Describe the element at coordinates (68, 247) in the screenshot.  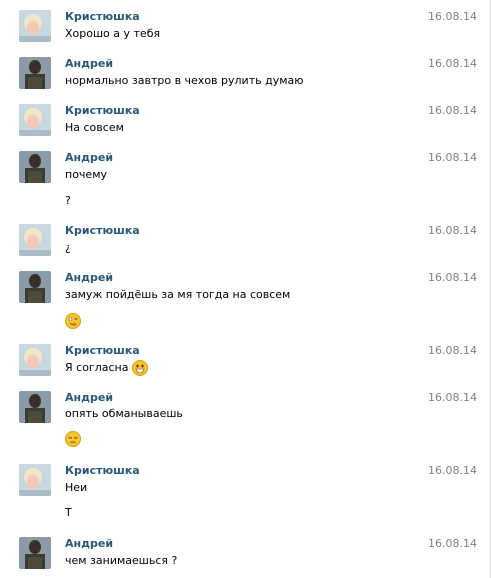
I see `message-text: ¿` at that location.